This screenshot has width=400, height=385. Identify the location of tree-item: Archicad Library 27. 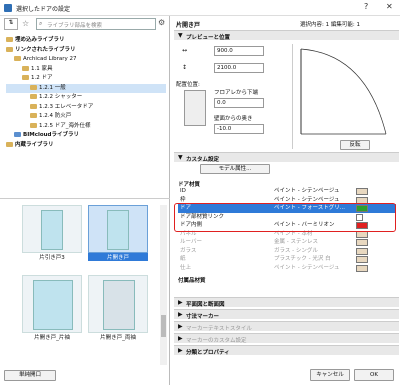
(86, 60).